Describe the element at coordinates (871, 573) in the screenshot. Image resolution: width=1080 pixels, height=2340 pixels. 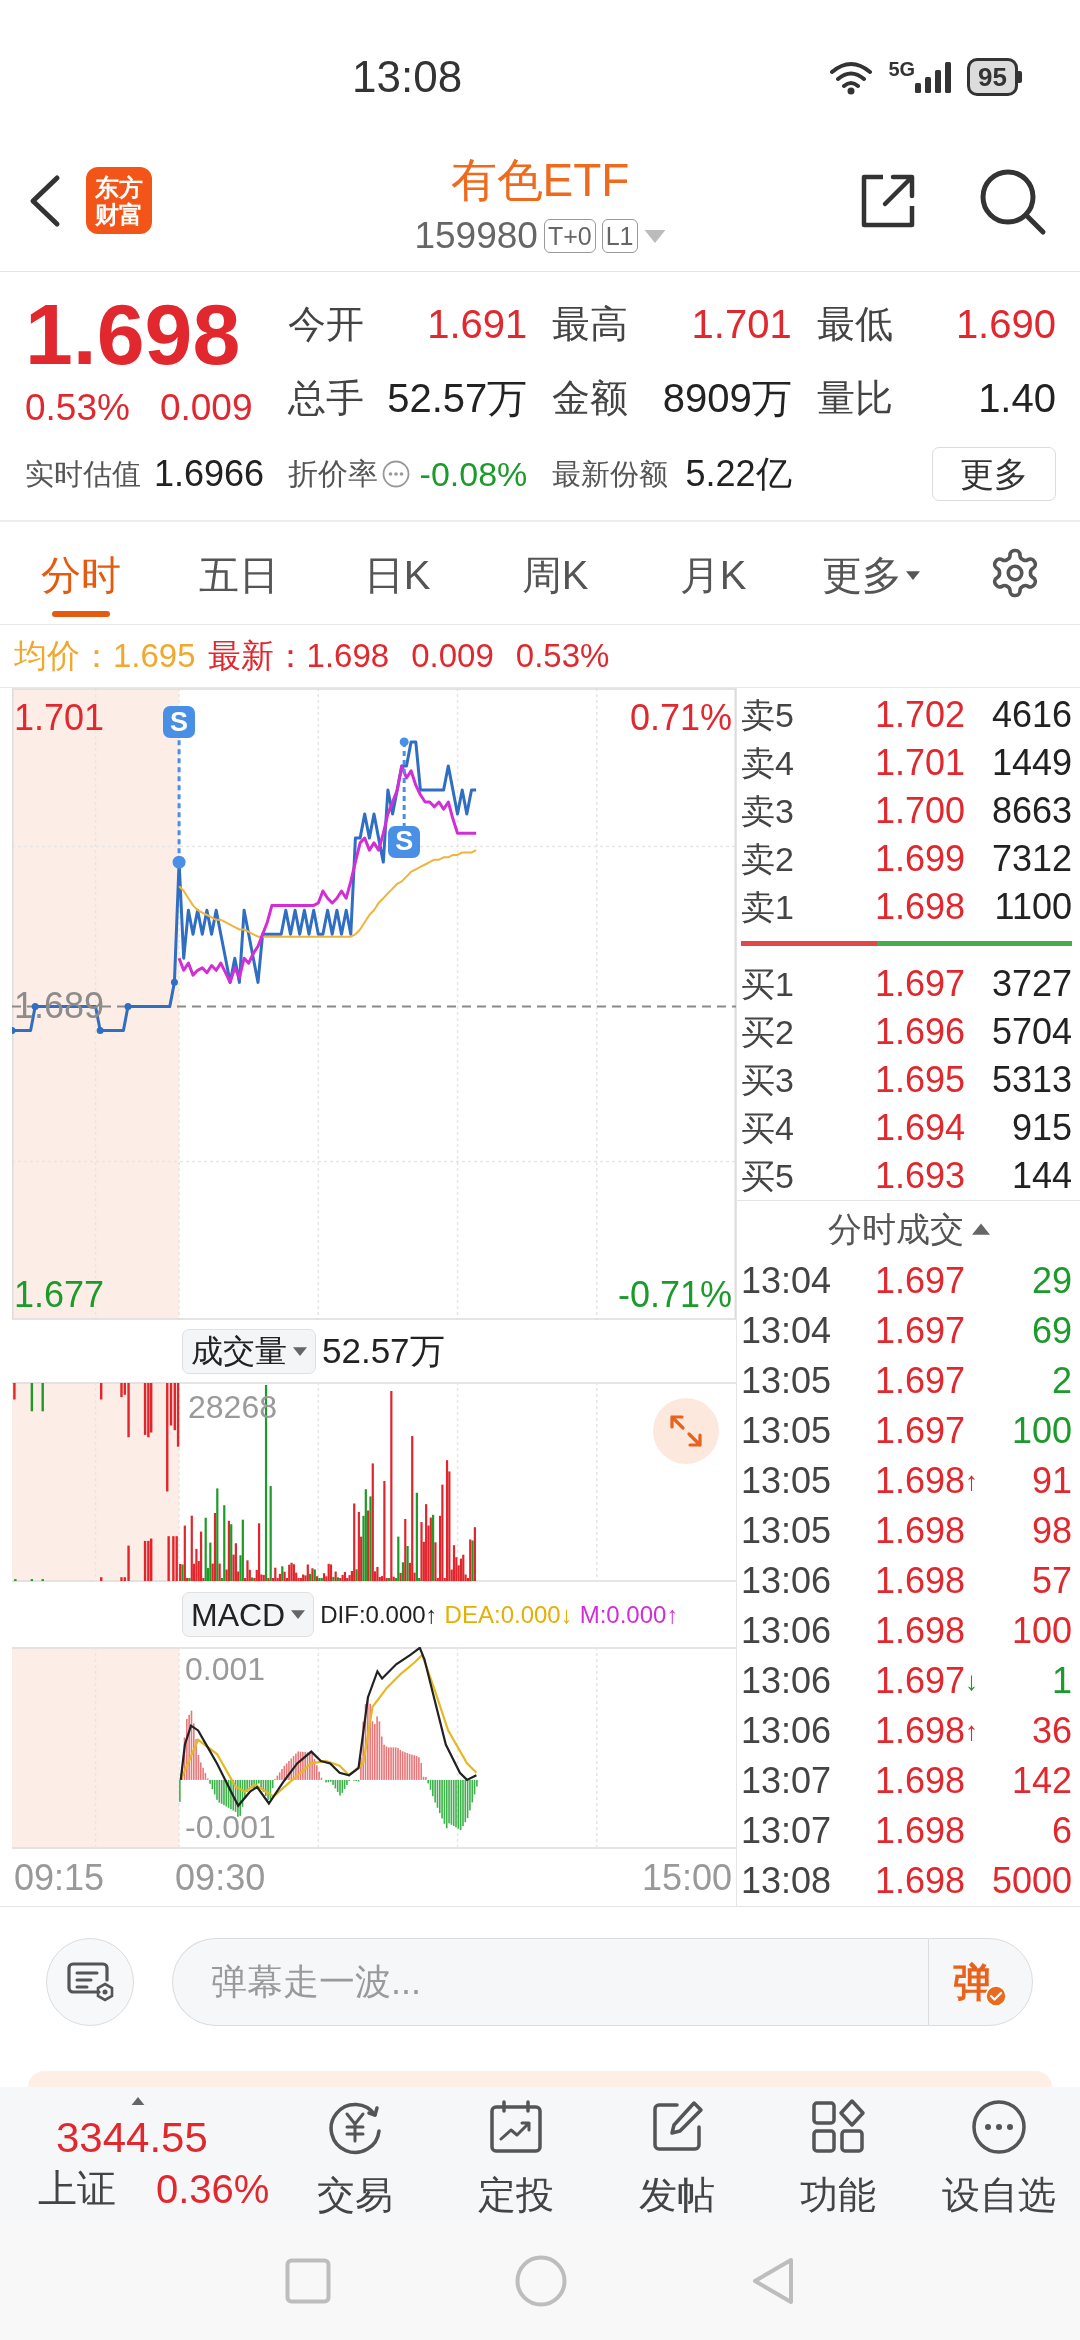
I see `chart-tab: 更多` at that location.